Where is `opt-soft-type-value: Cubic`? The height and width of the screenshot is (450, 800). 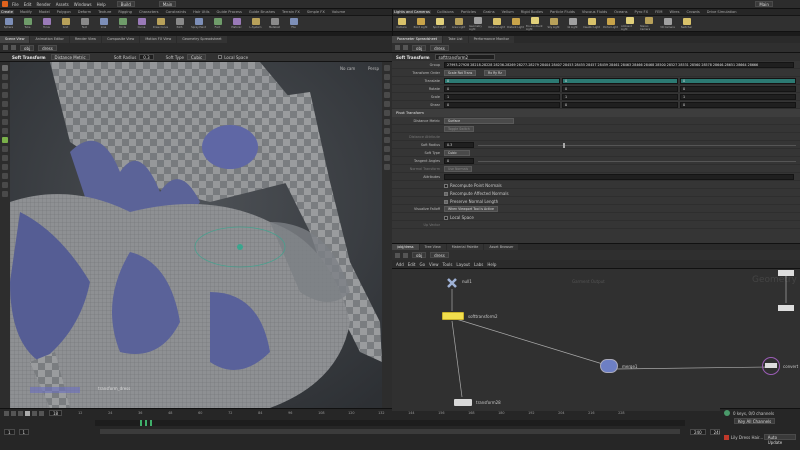 opt-soft-type-value: Cubic is located at coordinates (197, 57).